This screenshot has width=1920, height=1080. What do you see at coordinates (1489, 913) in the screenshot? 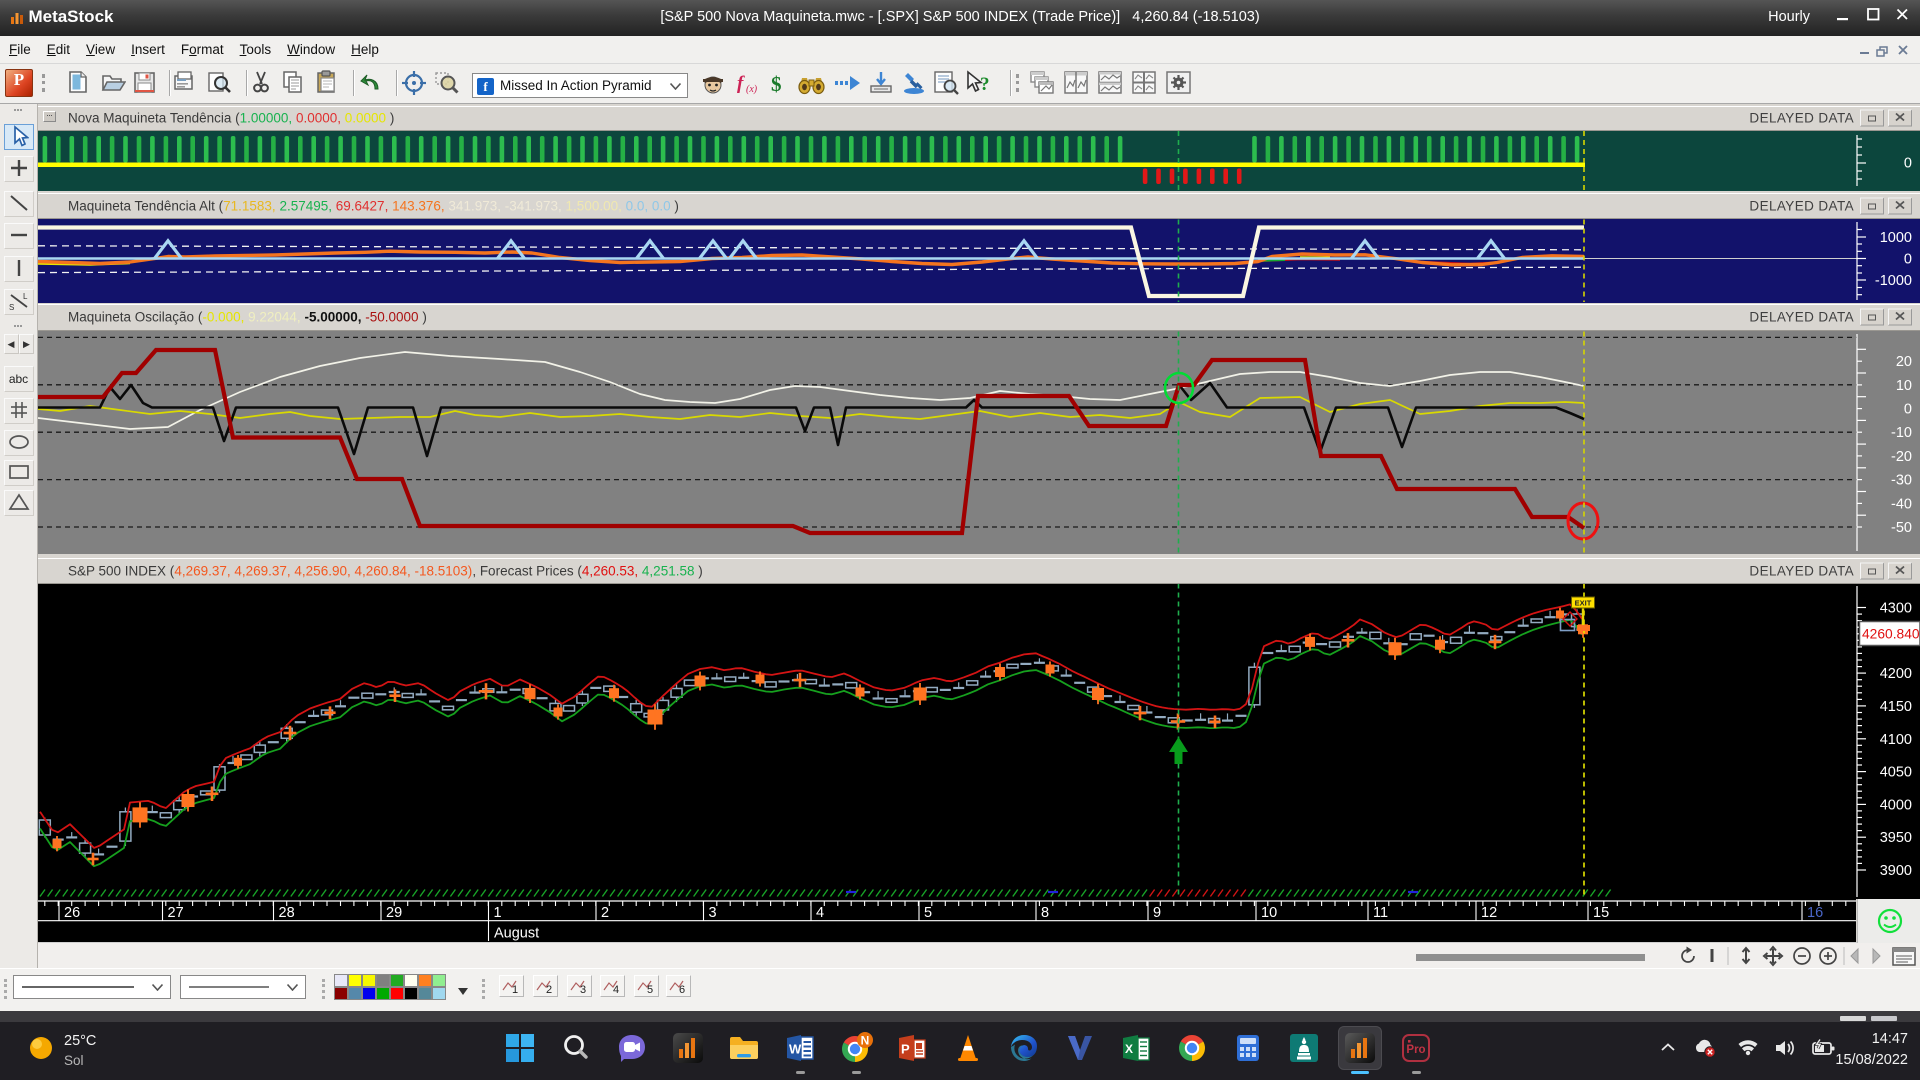
I see `svg-text: 12` at bounding box center [1489, 913].